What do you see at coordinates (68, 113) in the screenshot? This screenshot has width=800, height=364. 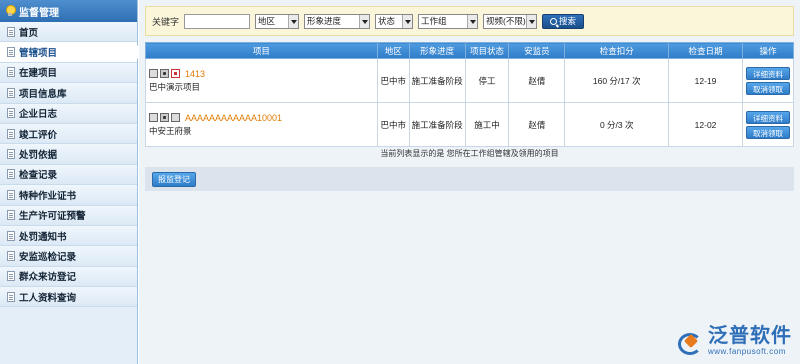 I see `sidebar-item-company-log: 企业日志` at bounding box center [68, 113].